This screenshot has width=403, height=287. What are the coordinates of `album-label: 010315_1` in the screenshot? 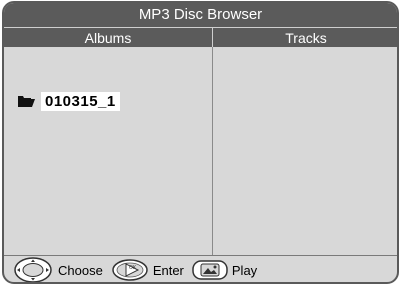 It's located at (80, 101).